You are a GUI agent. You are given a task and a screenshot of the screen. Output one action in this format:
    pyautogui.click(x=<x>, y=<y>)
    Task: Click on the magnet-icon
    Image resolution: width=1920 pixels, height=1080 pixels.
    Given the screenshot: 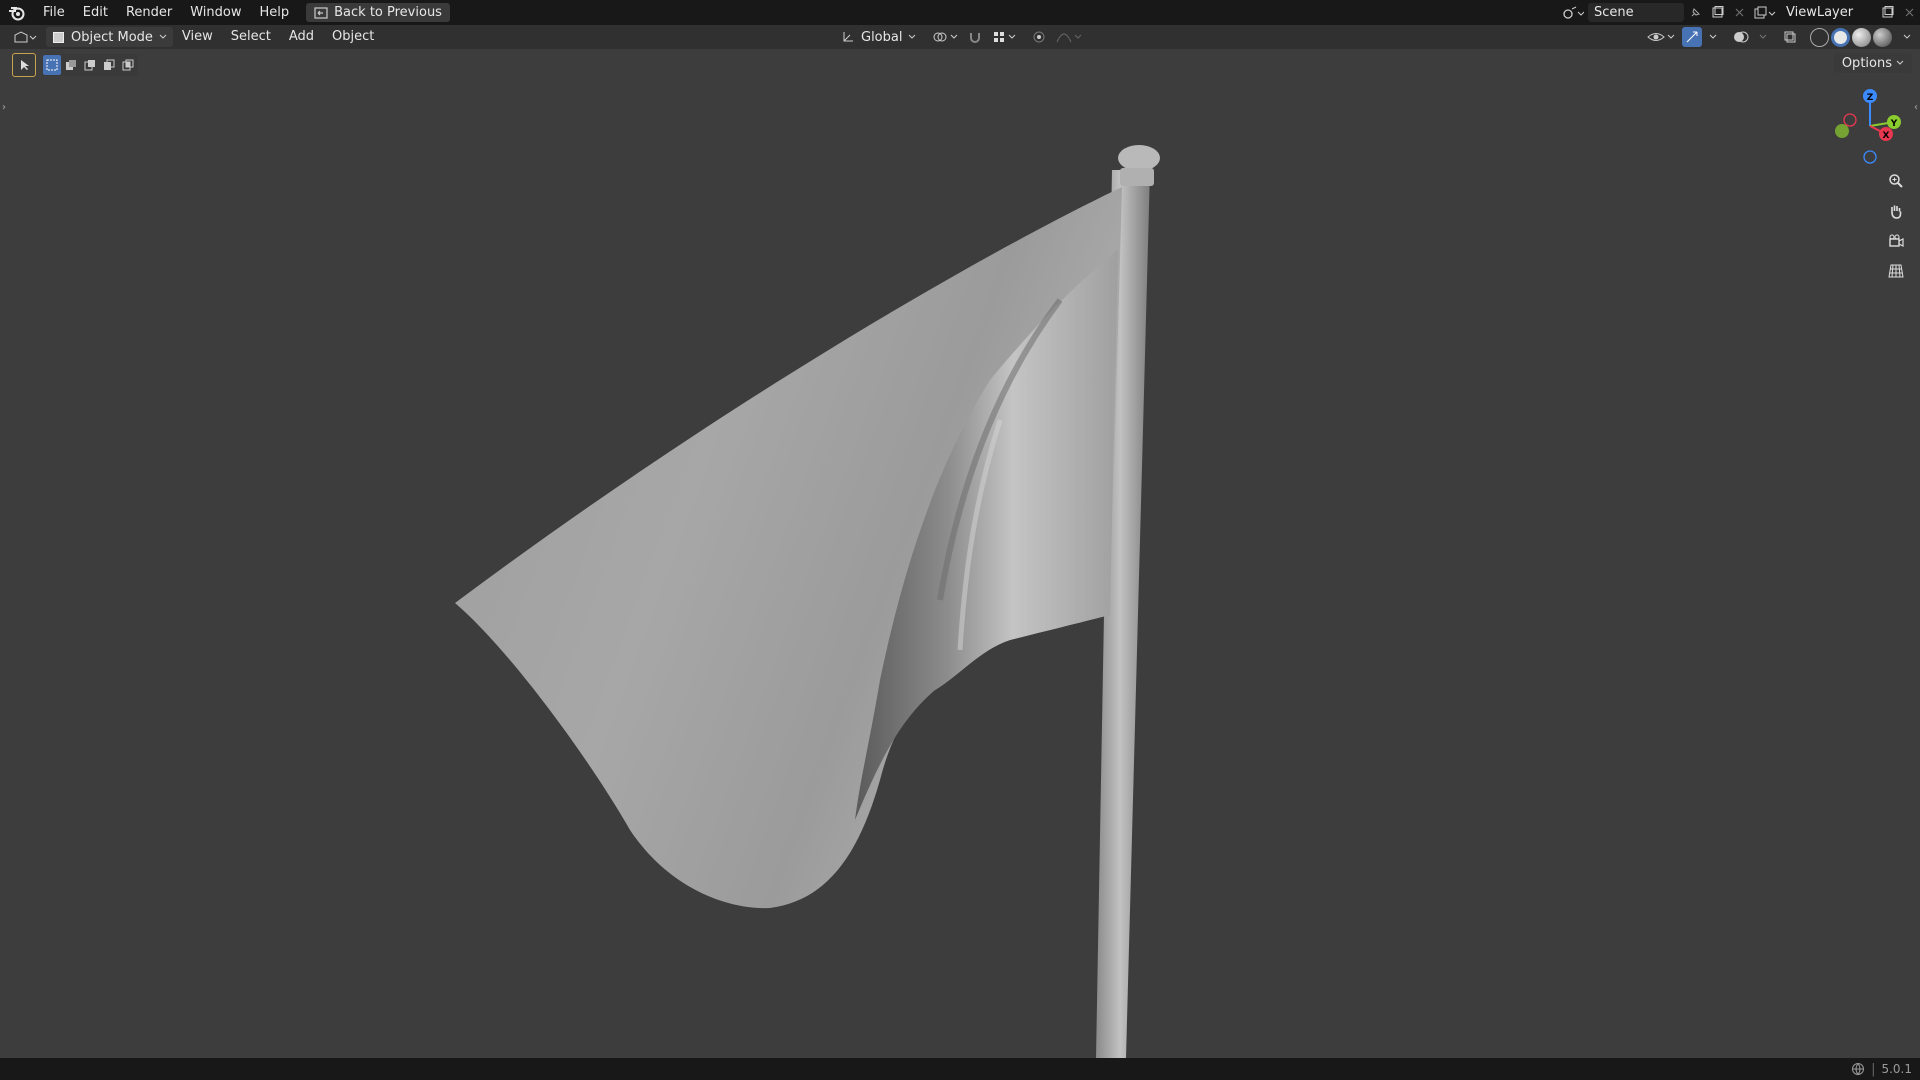 What is the action you would take?
    pyautogui.click(x=975, y=38)
    